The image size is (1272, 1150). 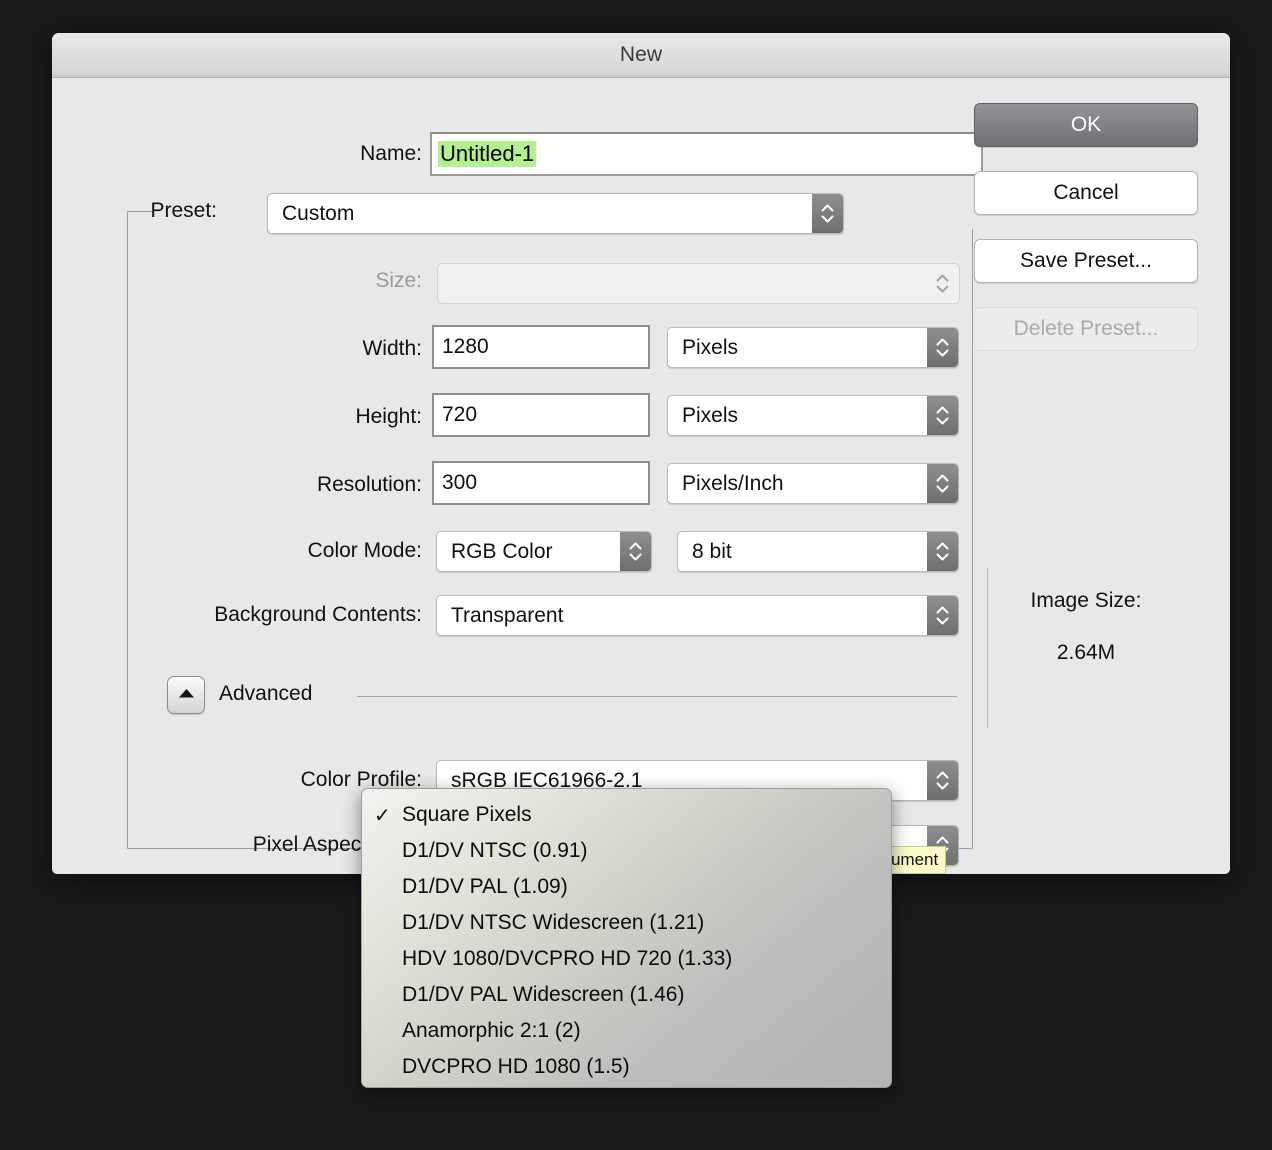 What do you see at coordinates (183, 210) in the screenshot?
I see `preset-label: Preset:` at bounding box center [183, 210].